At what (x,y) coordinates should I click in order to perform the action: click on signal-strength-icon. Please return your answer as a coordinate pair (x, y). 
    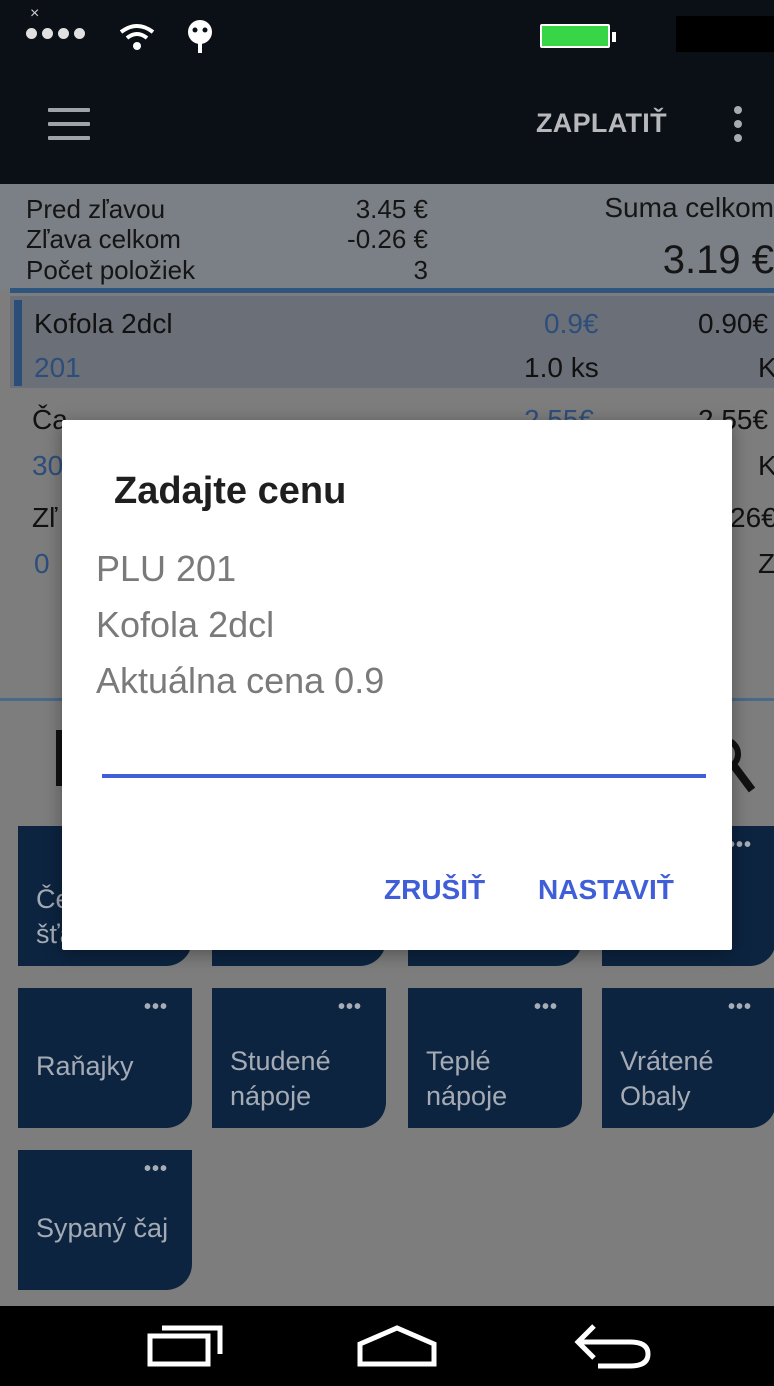
    Looking at the image, I should click on (55, 33).